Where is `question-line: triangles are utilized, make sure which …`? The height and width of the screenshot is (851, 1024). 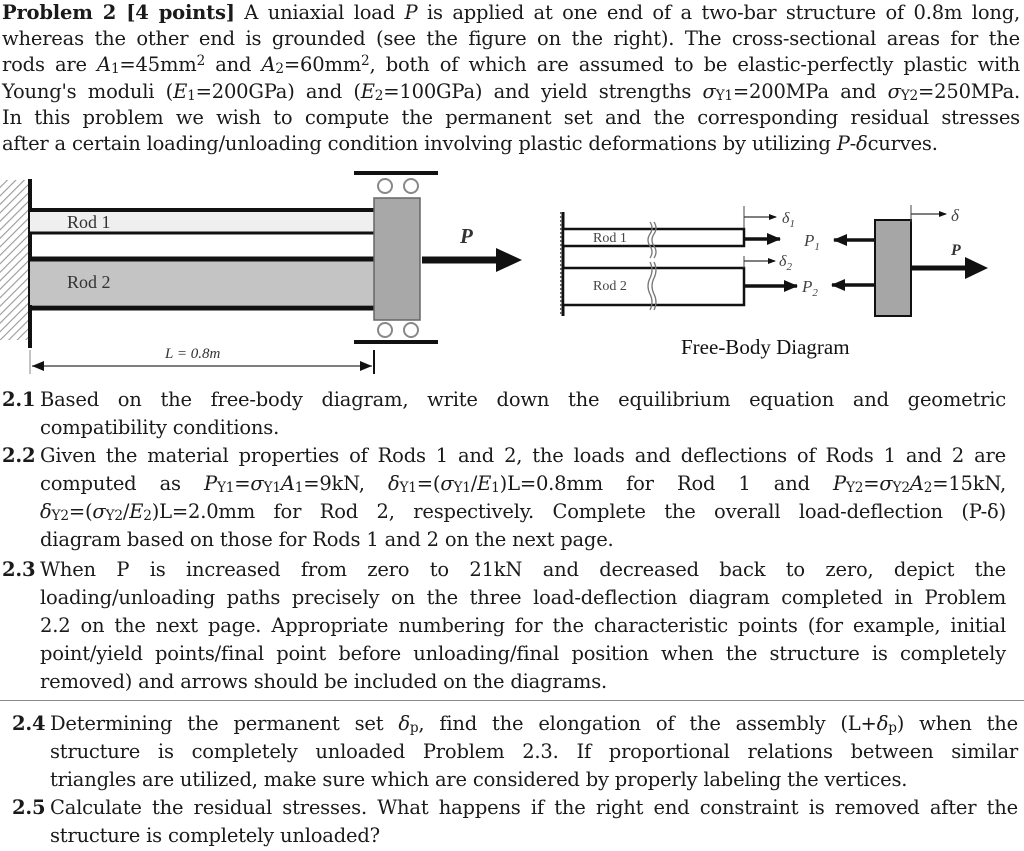 question-line: triangles are utilized, make sure which … is located at coordinates (479, 779).